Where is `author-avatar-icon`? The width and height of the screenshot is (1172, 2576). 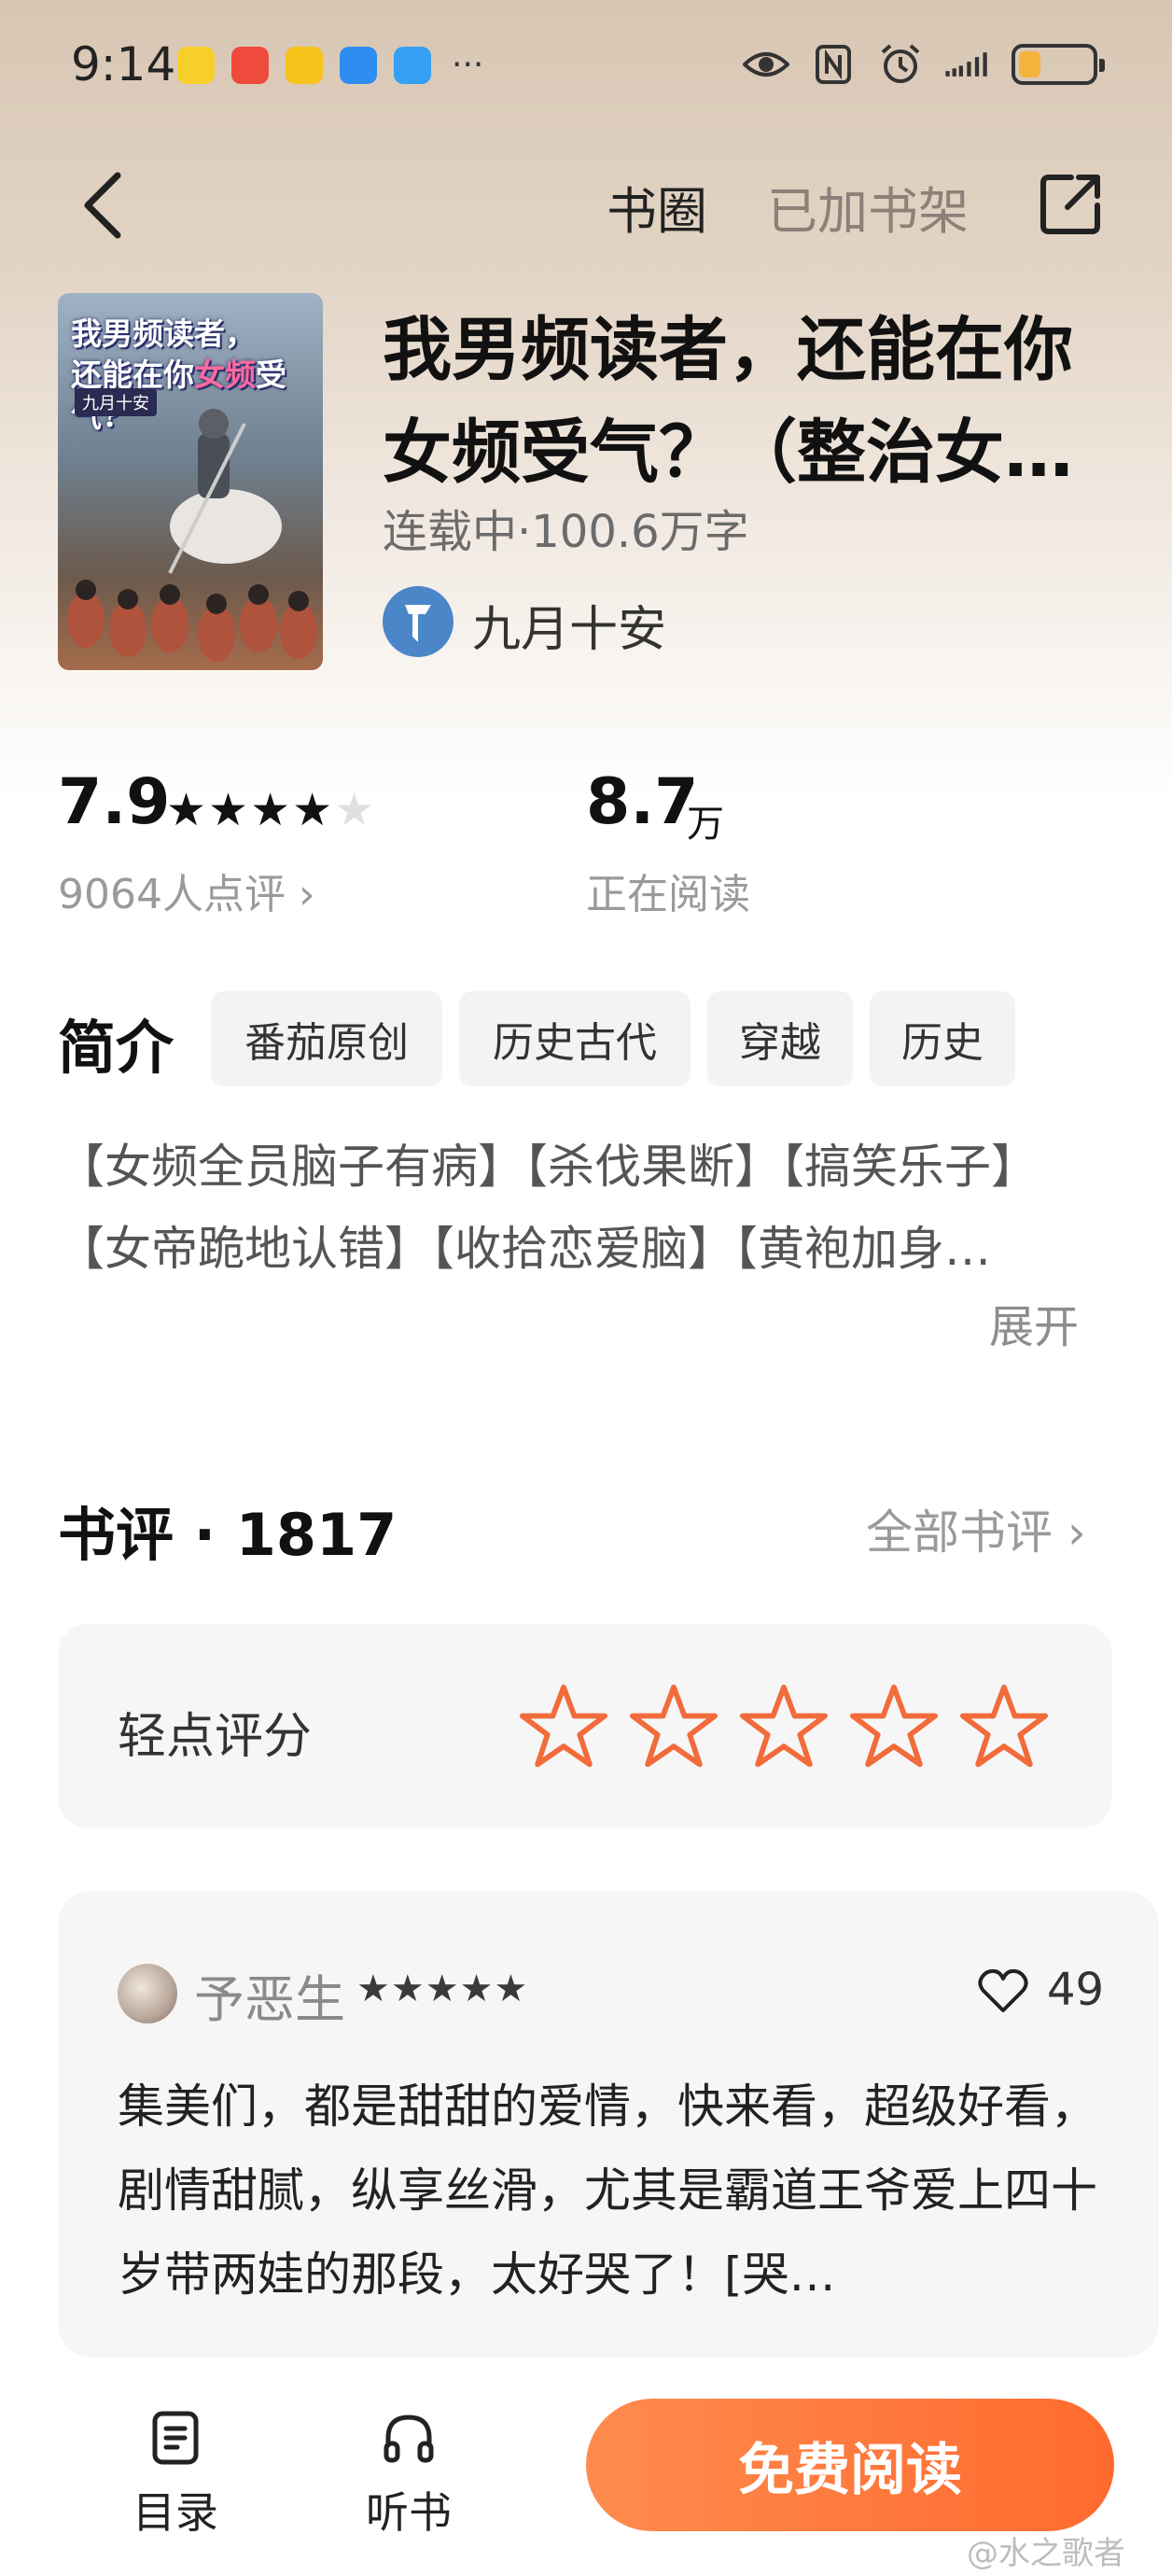 author-avatar-icon is located at coordinates (418, 623).